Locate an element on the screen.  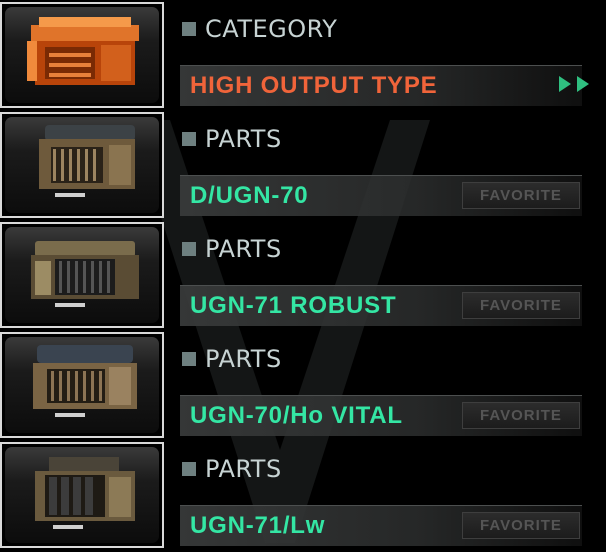
part-name: UGN-70/Ho VITAL is located at coordinates (296, 415).